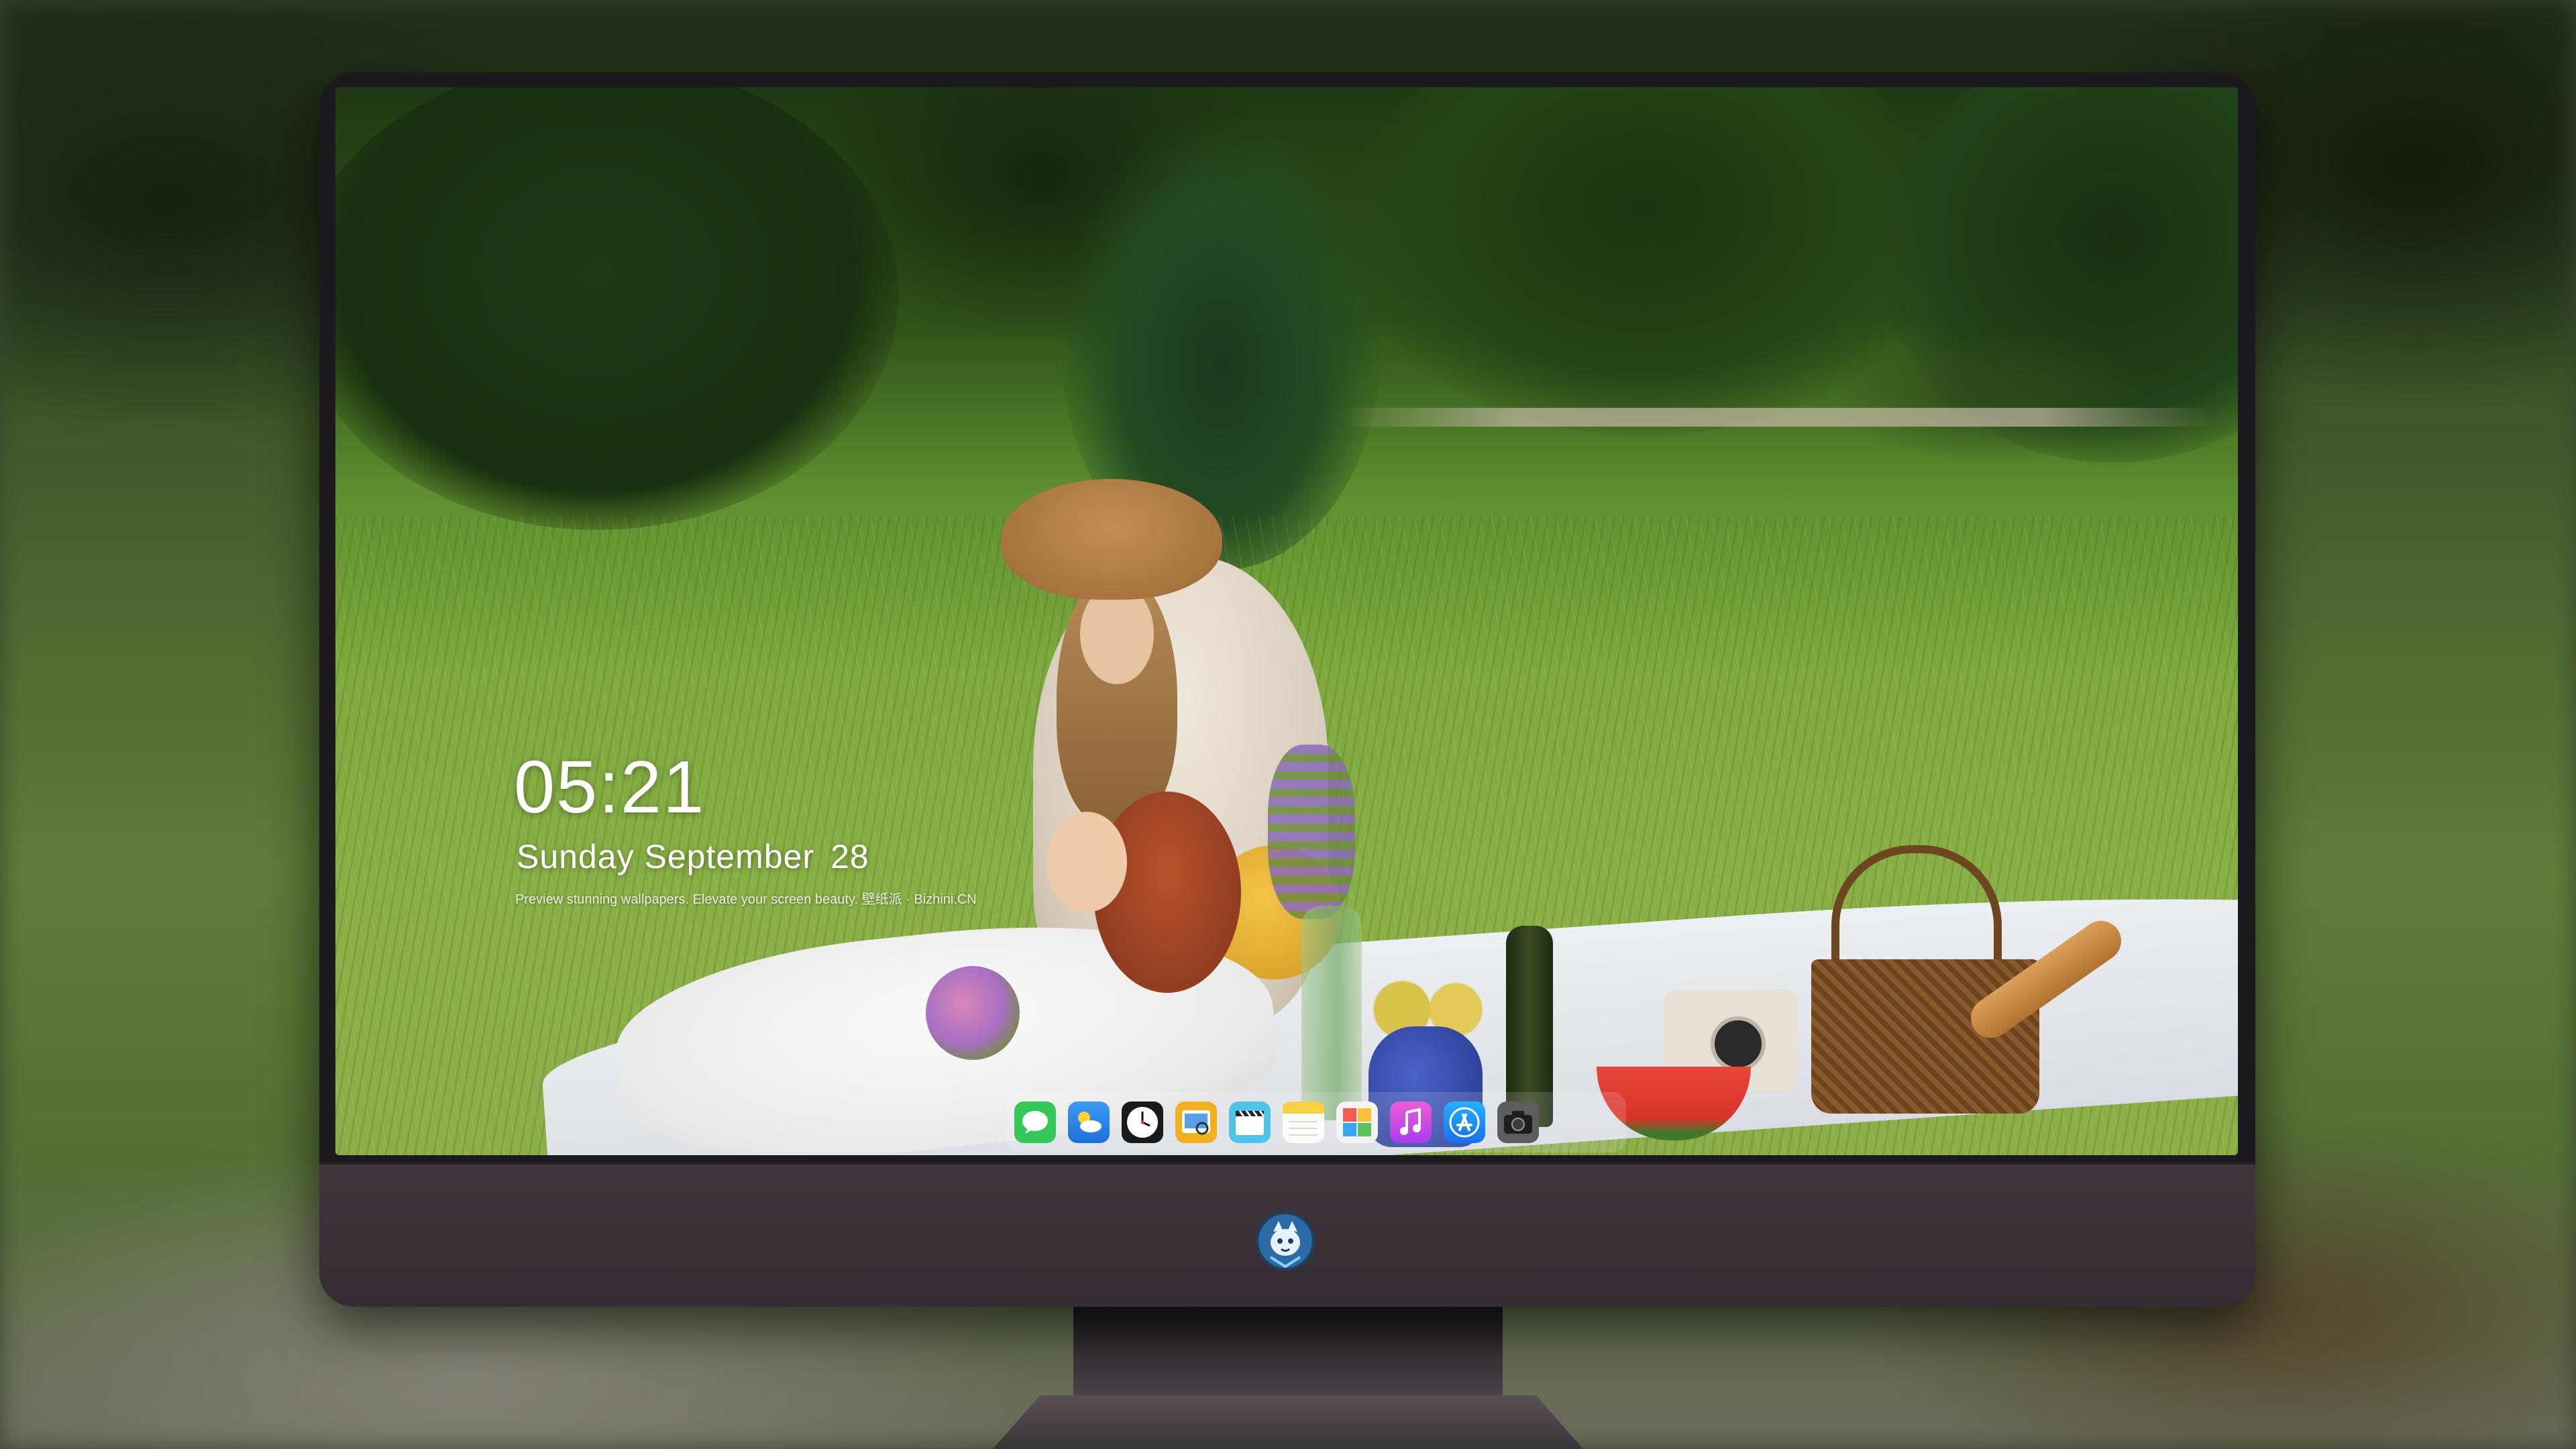 This screenshot has height=1449, width=2576. I want to click on wallpaper-hedge, so click(1992, 396).